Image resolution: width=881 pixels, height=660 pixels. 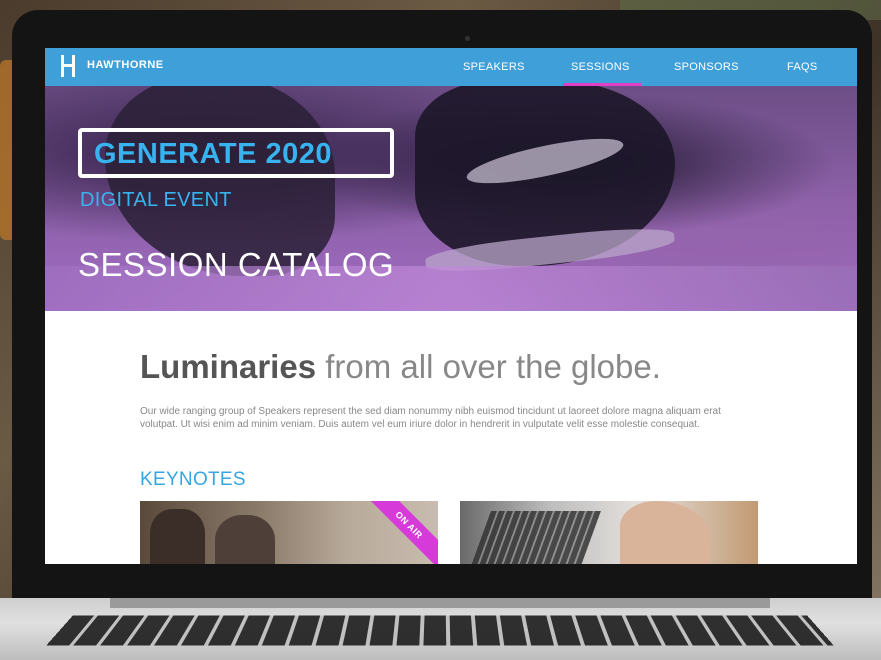 I want to click on laptop-hinge, so click(x=440, y=603).